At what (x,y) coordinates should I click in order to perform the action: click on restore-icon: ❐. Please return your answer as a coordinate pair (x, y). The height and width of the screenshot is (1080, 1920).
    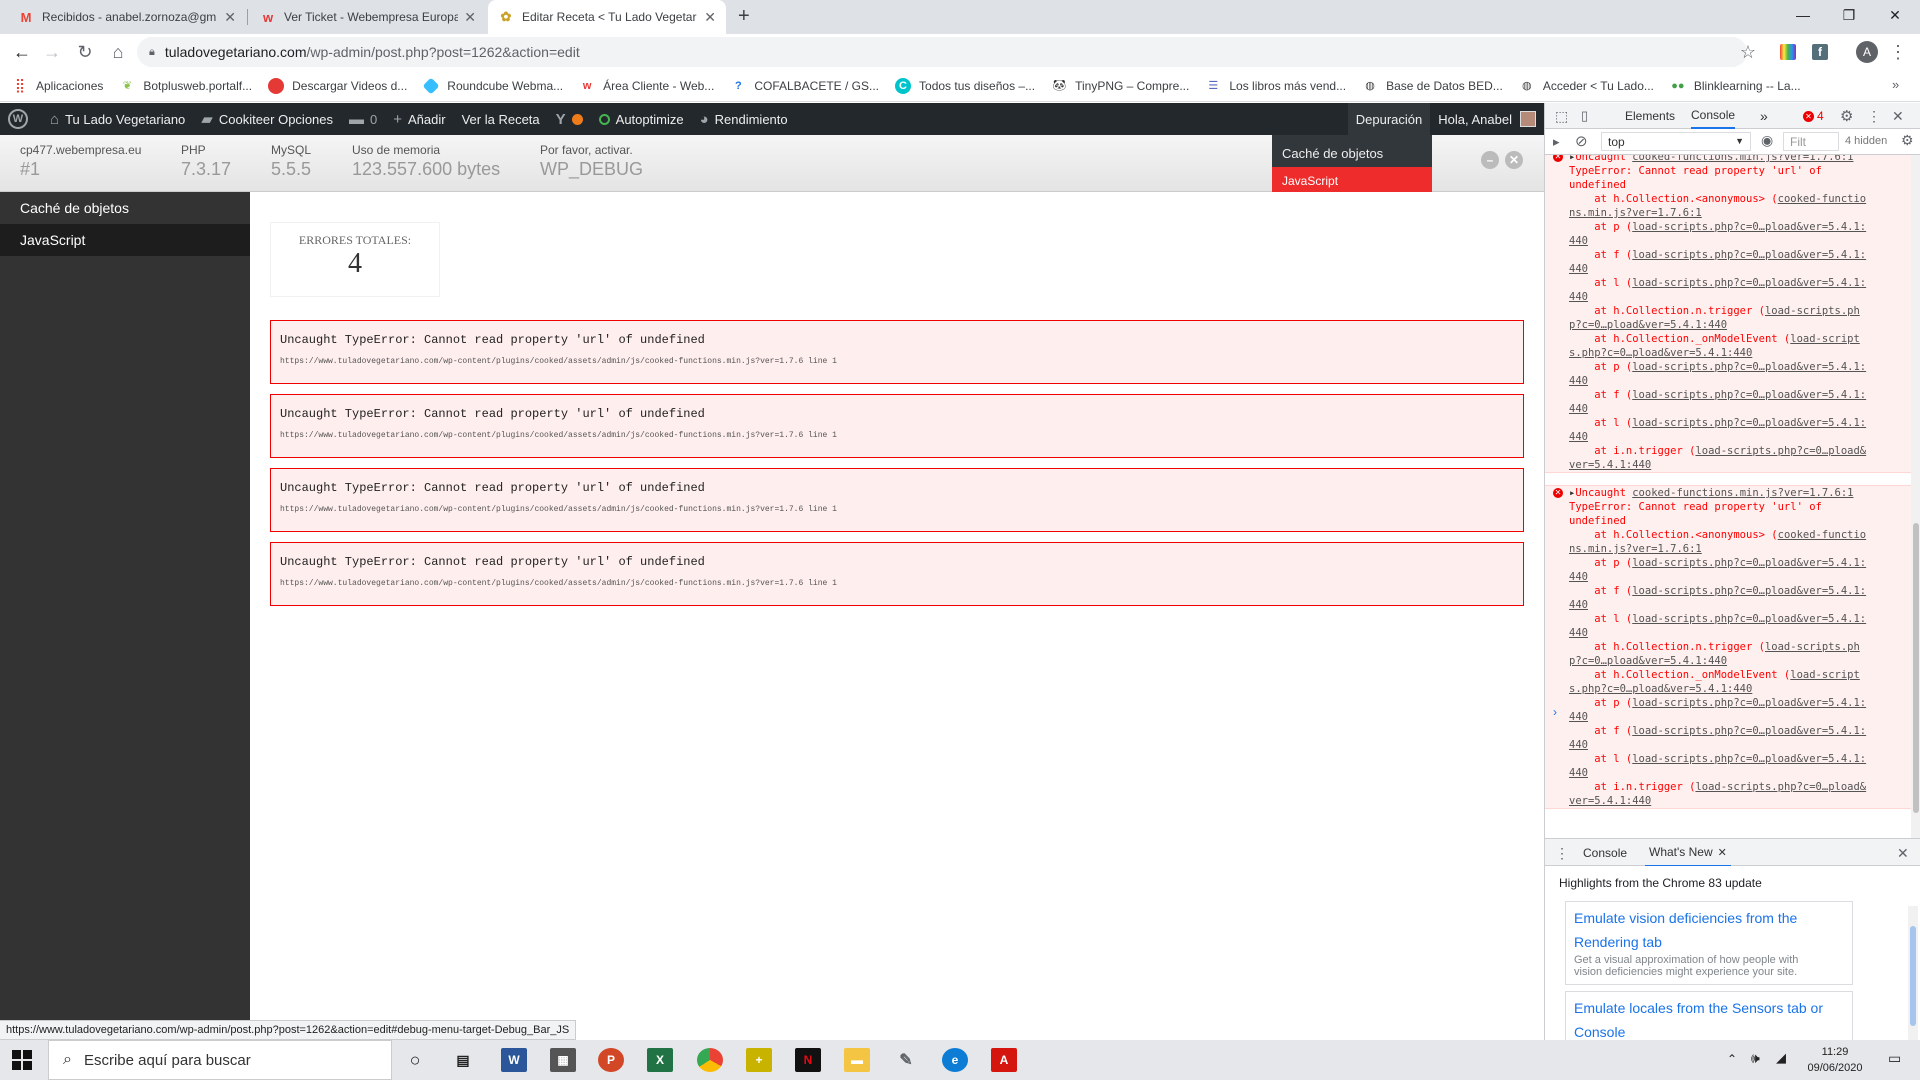
    Looking at the image, I should click on (1849, 15).